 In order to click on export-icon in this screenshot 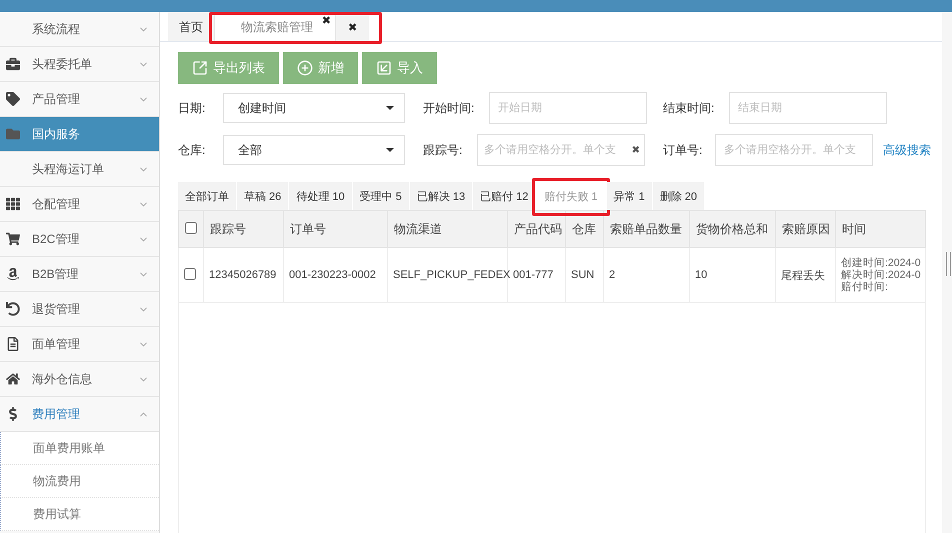, I will do `click(200, 68)`.